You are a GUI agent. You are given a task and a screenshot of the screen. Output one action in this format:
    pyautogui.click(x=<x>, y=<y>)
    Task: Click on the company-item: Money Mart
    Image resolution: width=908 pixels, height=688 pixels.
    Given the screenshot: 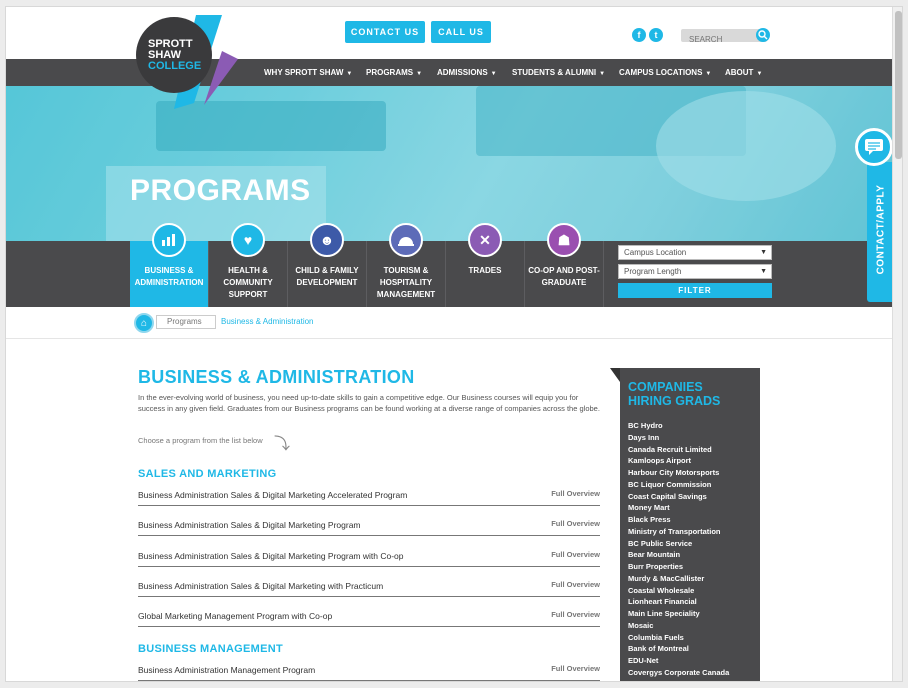 What is the action you would take?
    pyautogui.click(x=649, y=508)
    